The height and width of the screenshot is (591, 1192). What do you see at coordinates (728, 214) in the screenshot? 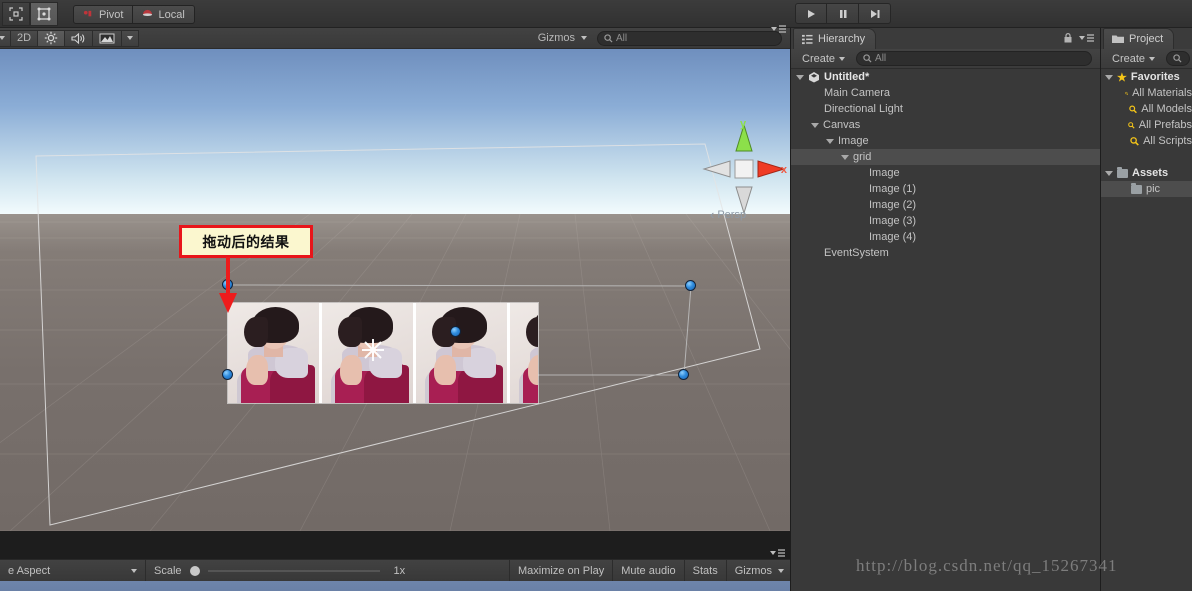
I see `scene-projection-label: ‹ Persp` at bounding box center [728, 214].